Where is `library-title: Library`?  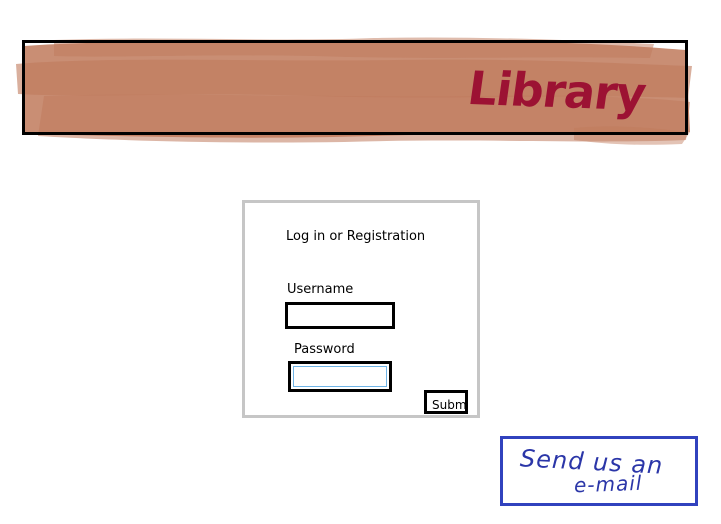 library-title: Library is located at coordinates (556, 91).